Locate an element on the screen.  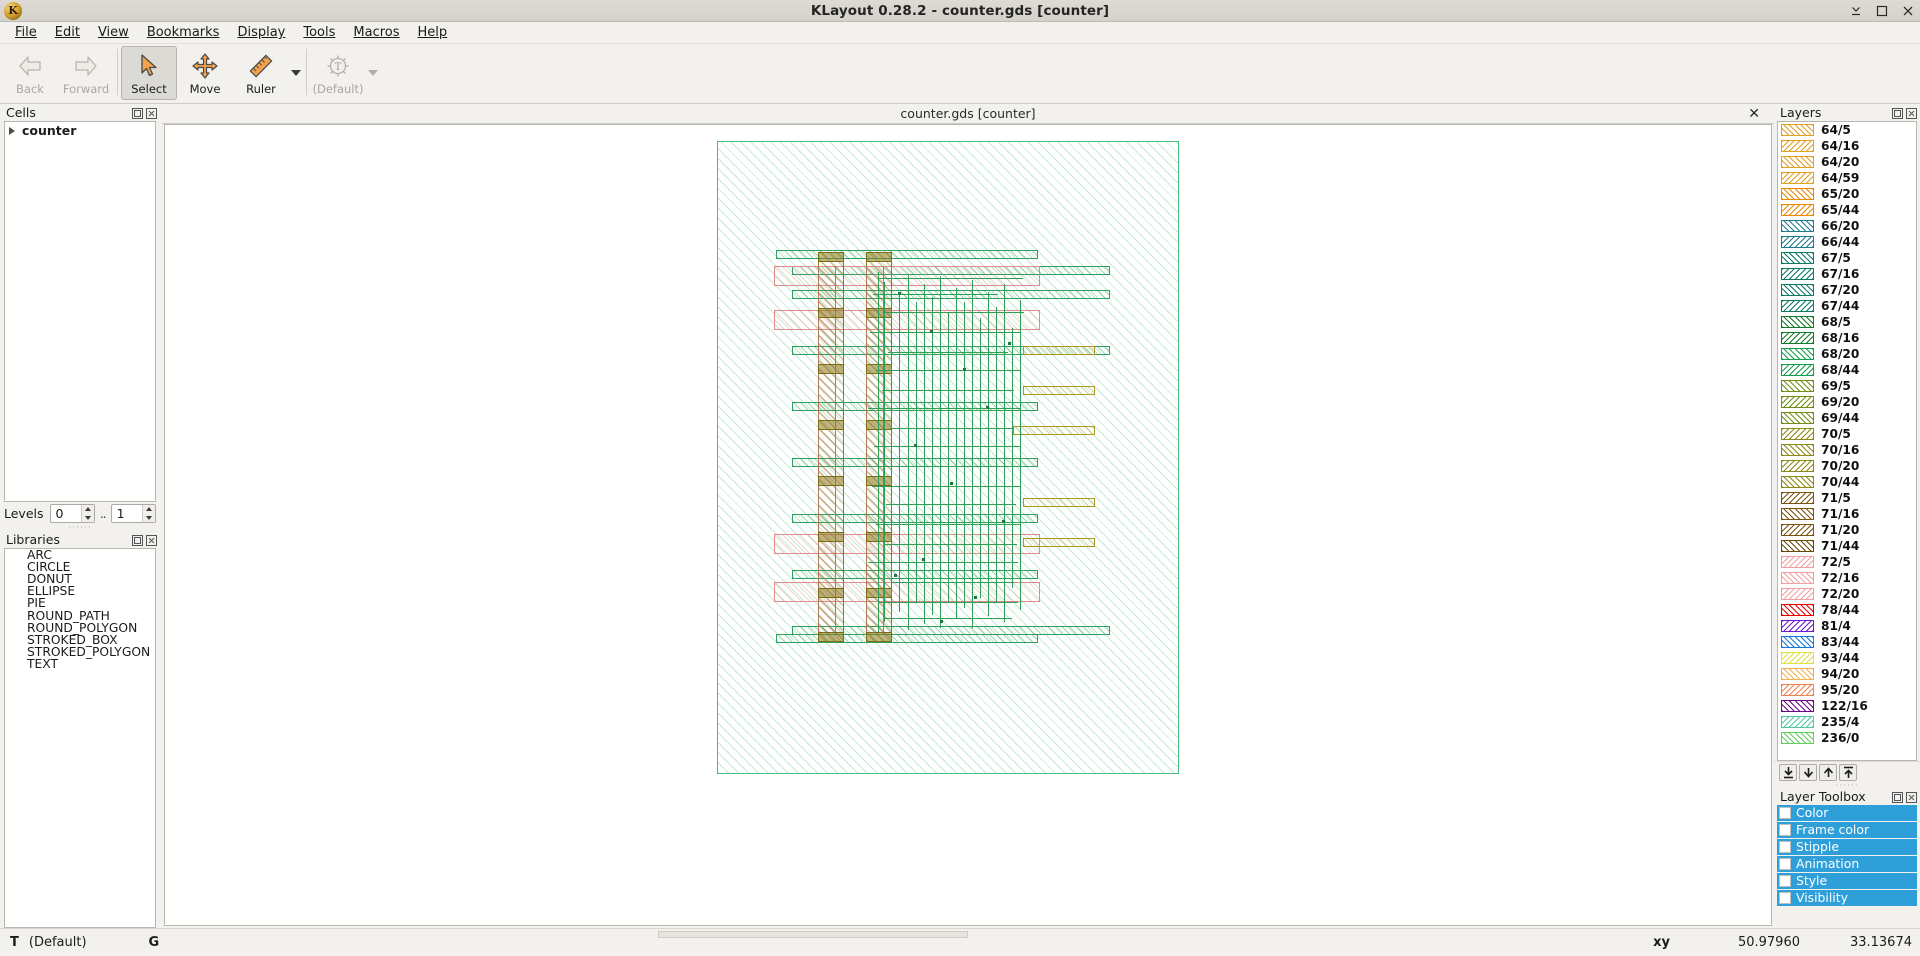
layer-row: 81/4 is located at coordinates (1847, 626).